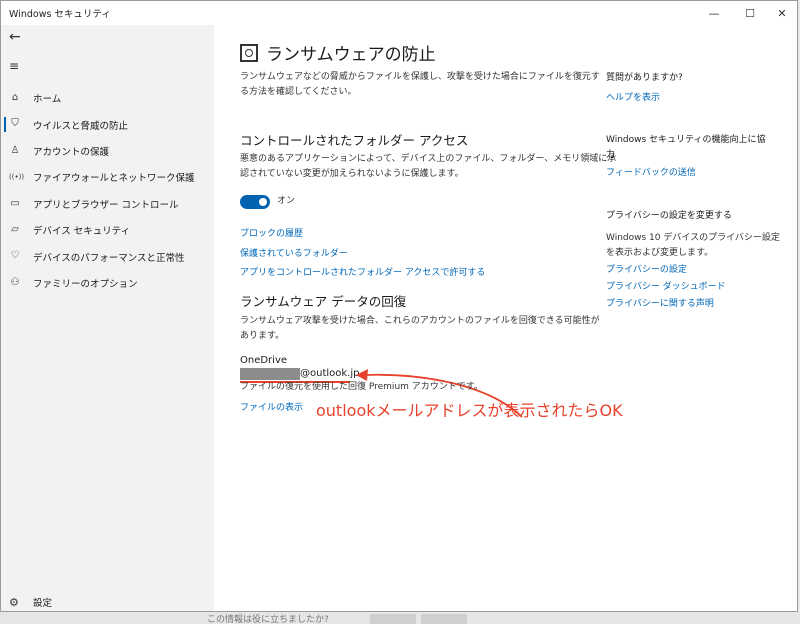  Describe the element at coordinates (294, 252) in the screenshot. I see `protected-folders-link: 保護されているフォルダー` at that location.